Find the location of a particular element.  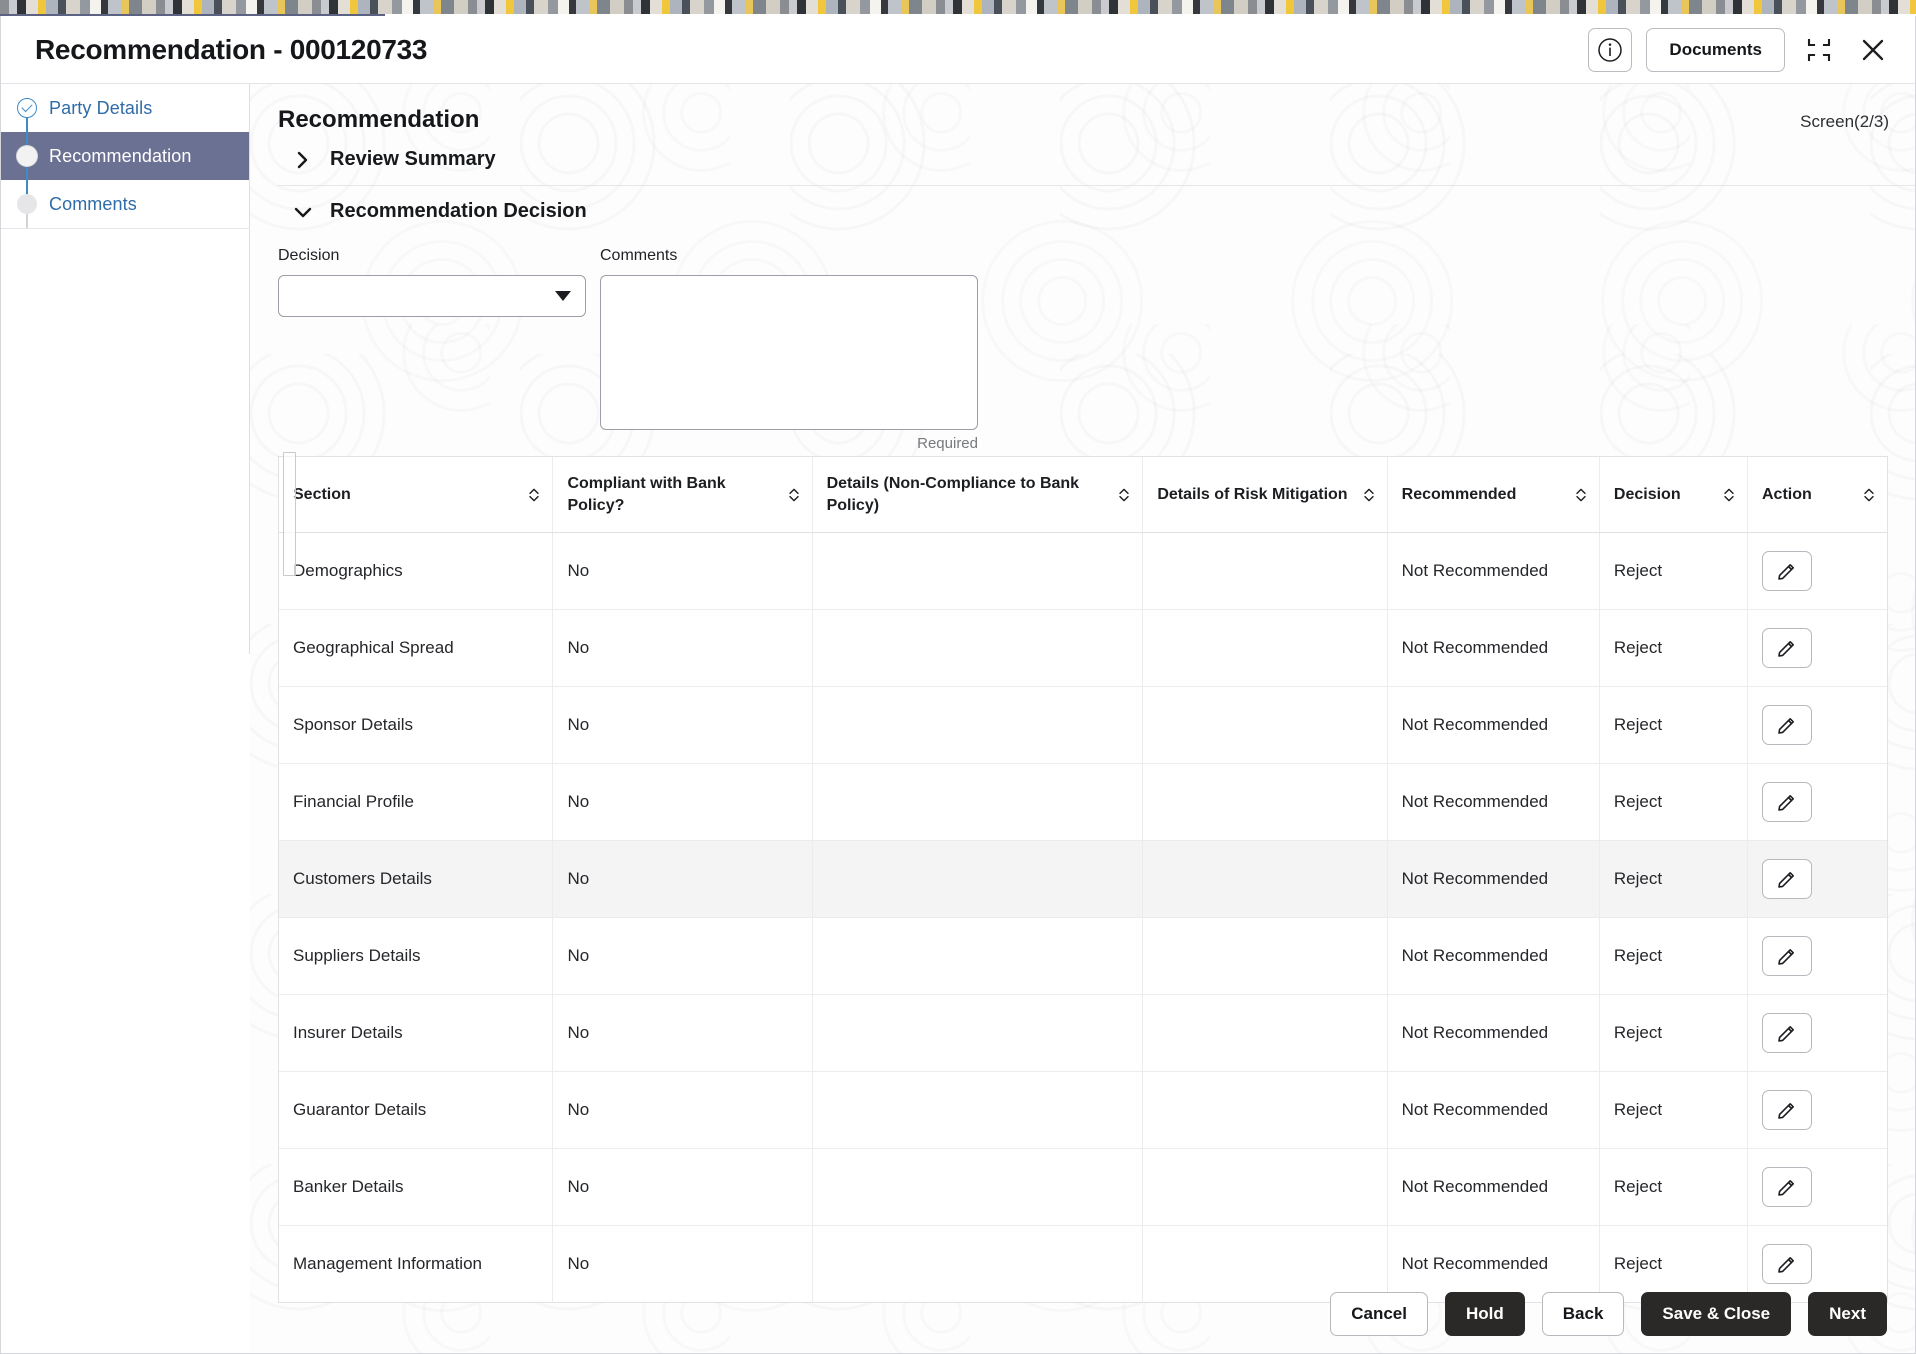

sidebar-item-party-details: Party Details is located at coordinates (125, 108).